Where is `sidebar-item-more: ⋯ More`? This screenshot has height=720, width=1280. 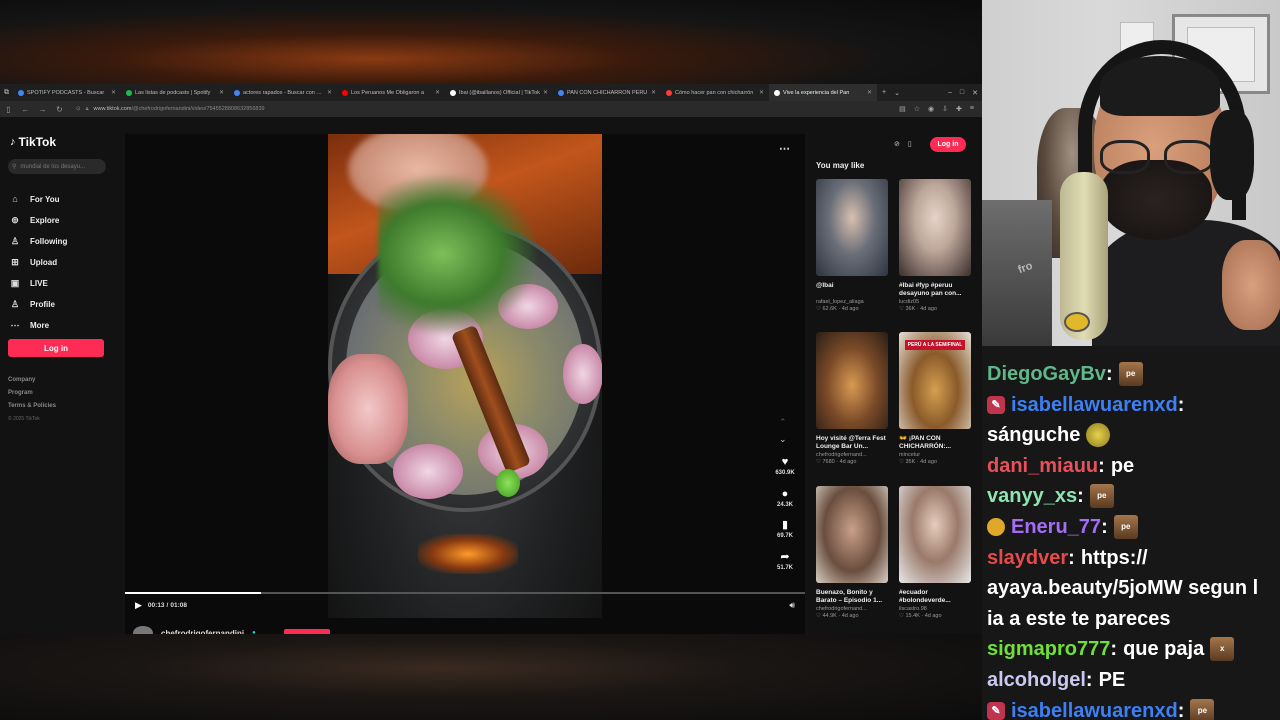
sidebar-item-more: ⋯ More is located at coordinates (30, 325).